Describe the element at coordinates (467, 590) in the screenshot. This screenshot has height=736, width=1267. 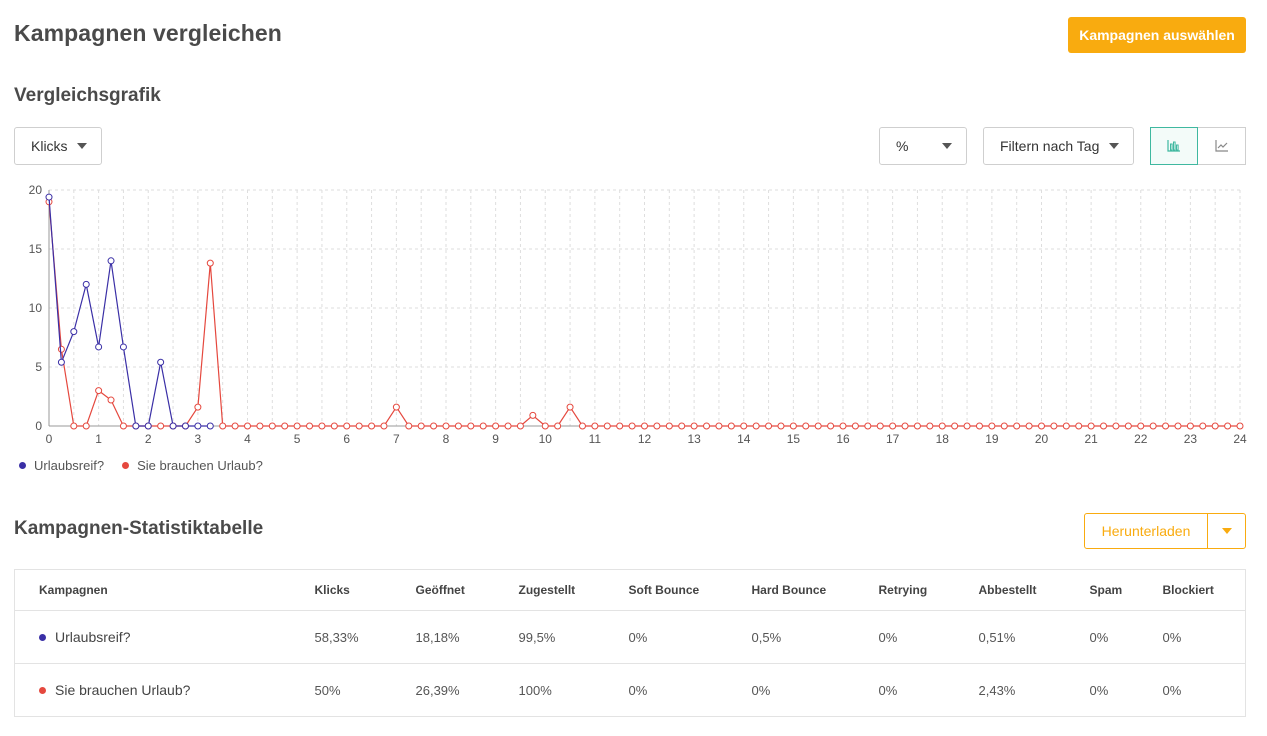
I see `column-header: Geöffnet` at that location.